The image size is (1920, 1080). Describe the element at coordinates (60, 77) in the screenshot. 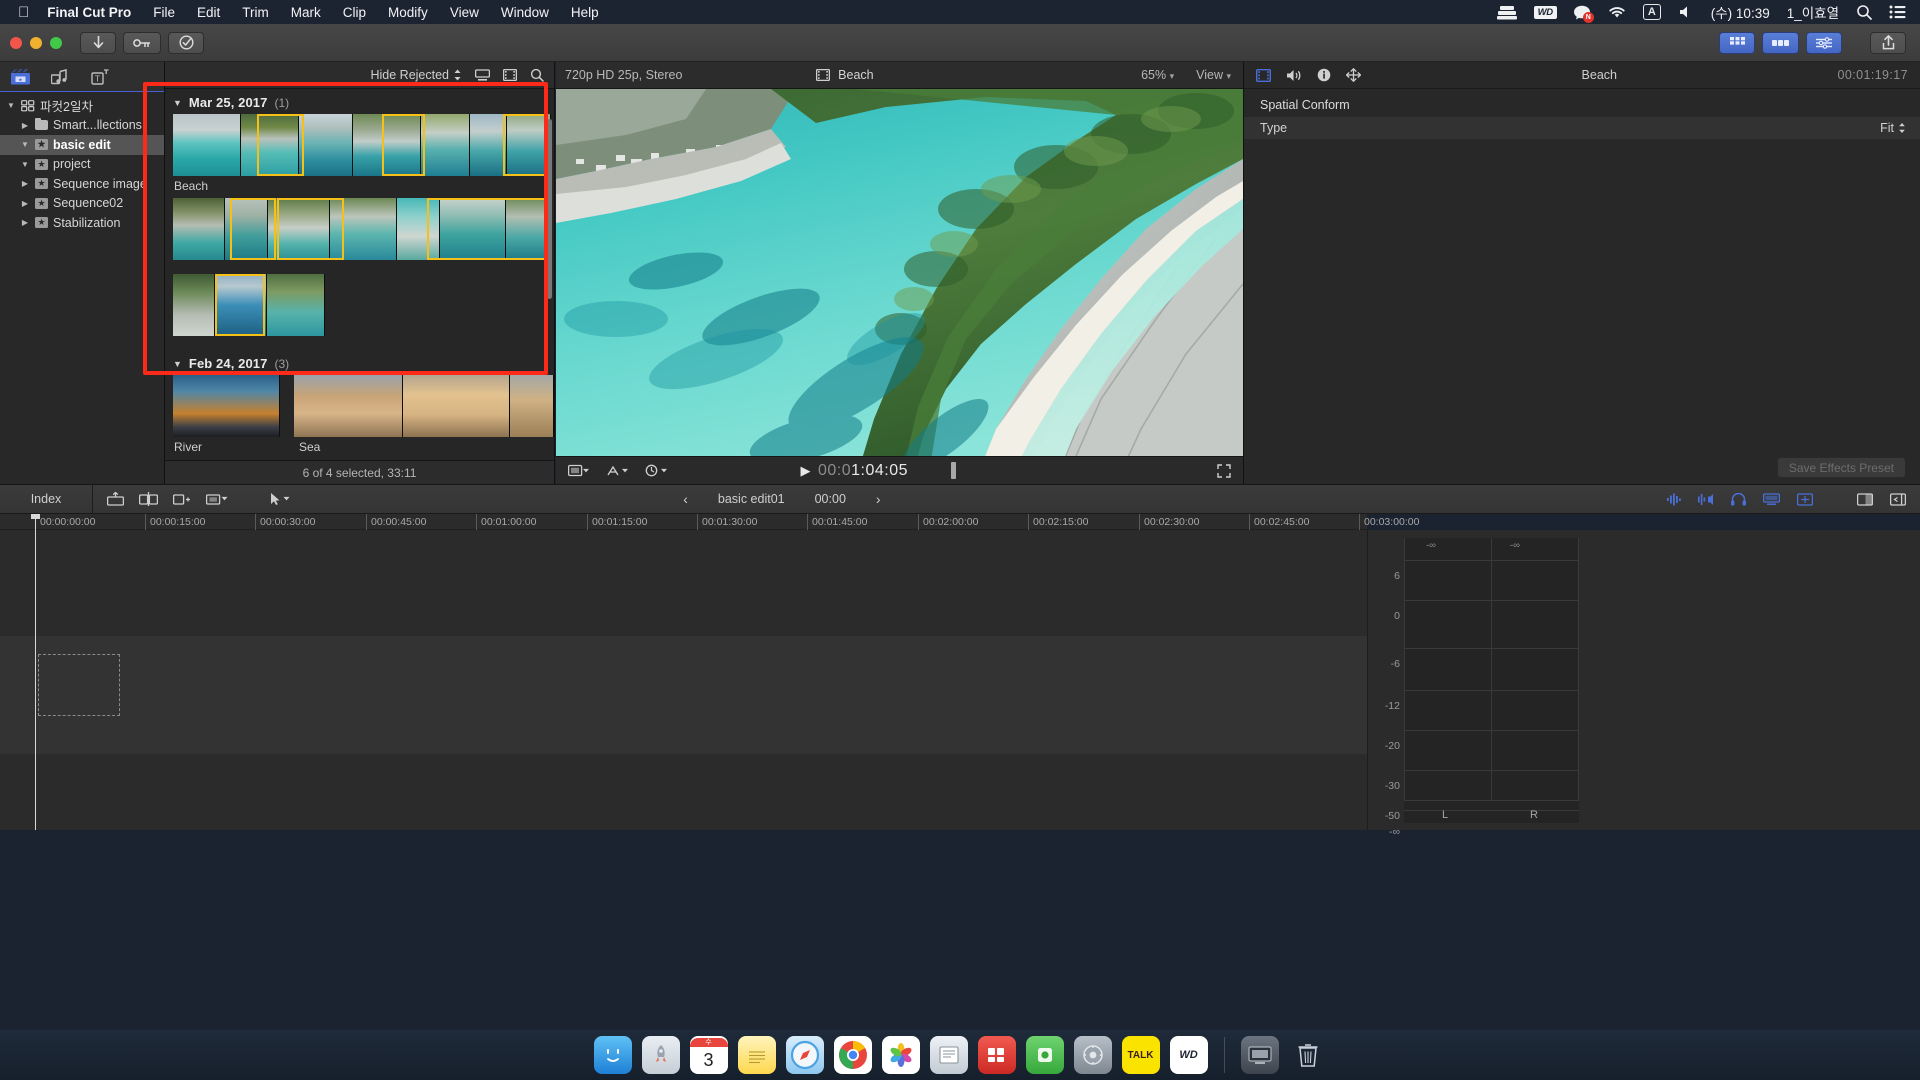

I see `photos-audio-tab` at that location.